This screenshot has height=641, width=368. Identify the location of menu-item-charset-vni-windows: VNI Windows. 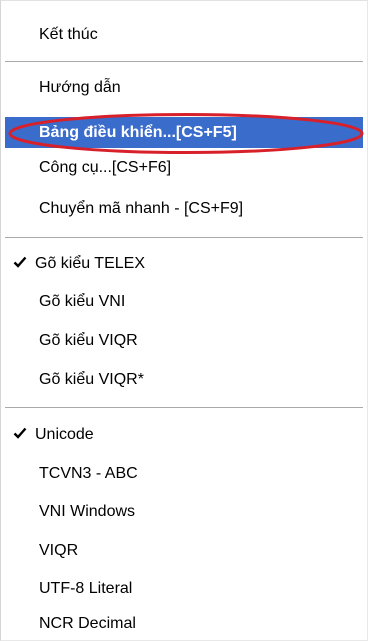
(184, 511).